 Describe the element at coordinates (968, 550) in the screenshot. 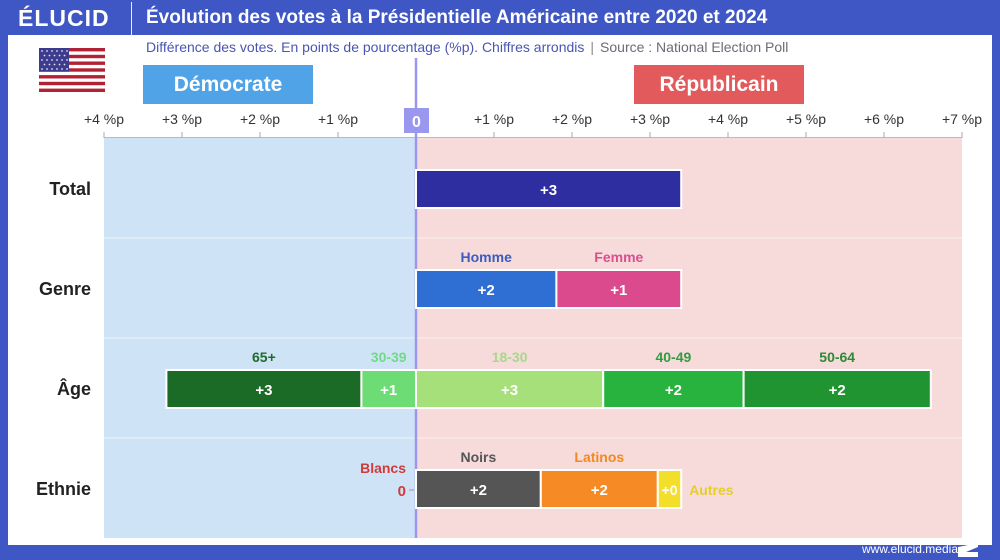

I see `elucid-flag-icon` at that location.